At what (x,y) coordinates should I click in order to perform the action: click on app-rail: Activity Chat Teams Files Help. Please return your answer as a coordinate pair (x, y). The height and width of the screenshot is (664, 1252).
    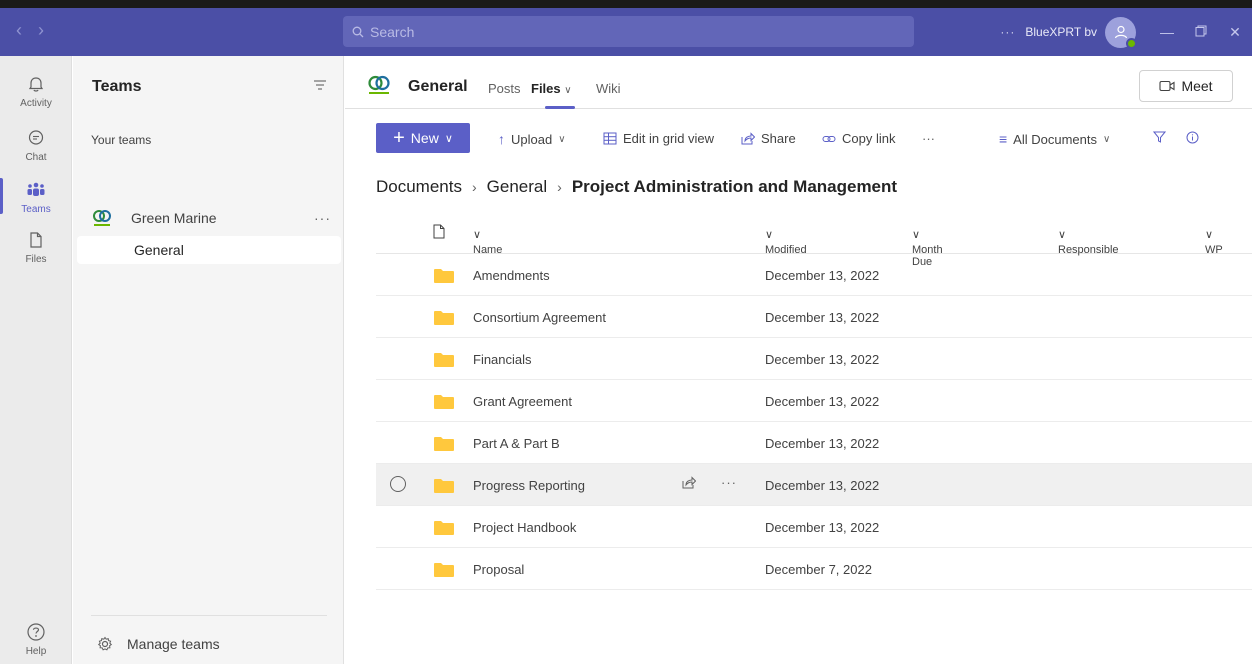
    Looking at the image, I should click on (36, 360).